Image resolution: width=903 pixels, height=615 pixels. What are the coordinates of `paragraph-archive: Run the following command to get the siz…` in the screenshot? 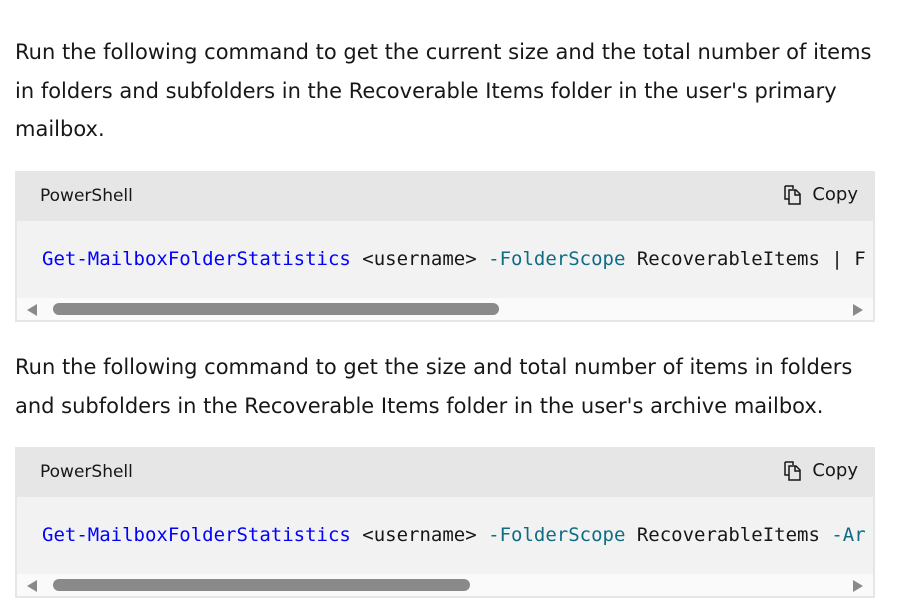 It's located at (434, 386).